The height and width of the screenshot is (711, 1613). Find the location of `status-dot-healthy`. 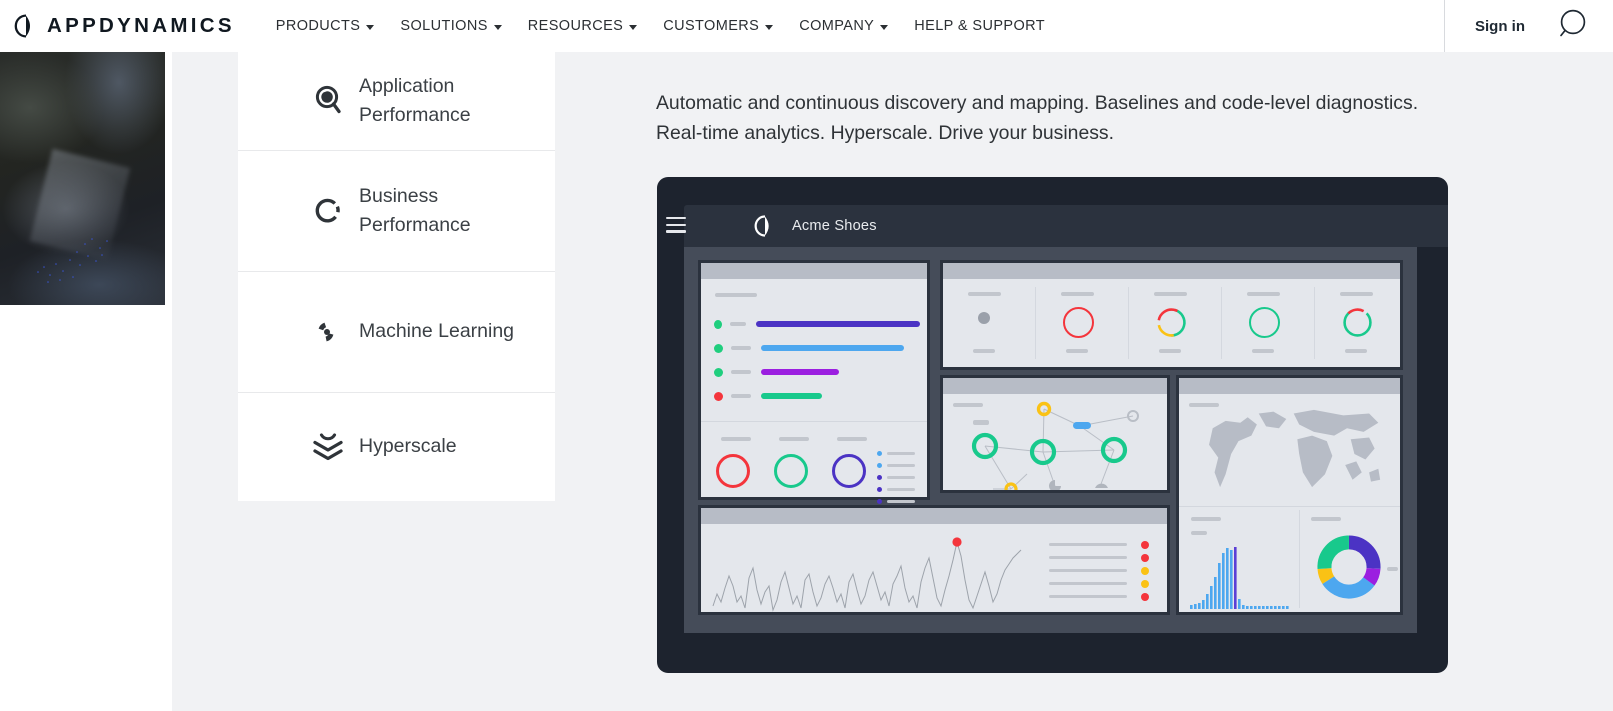

status-dot-healthy is located at coordinates (718, 348).